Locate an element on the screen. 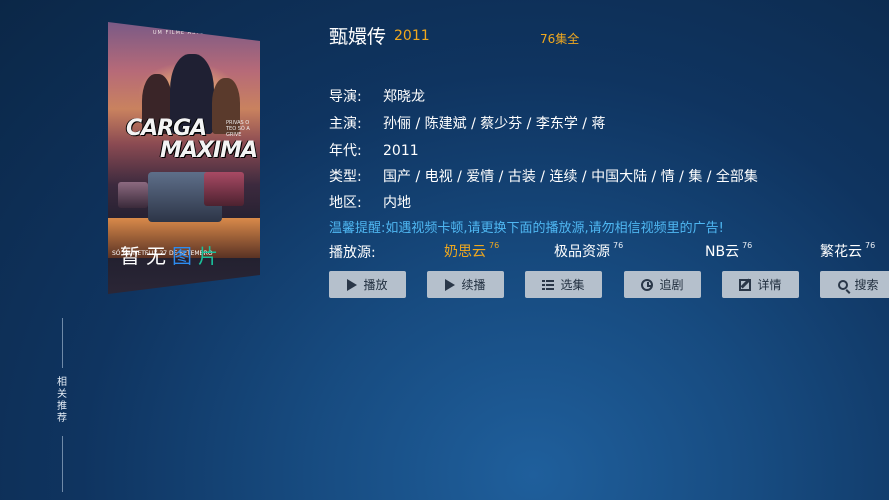 Image resolution: width=889 pixels, height=500 pixels. director-value: 郑晓龙 is located at coordinates (404, 97).